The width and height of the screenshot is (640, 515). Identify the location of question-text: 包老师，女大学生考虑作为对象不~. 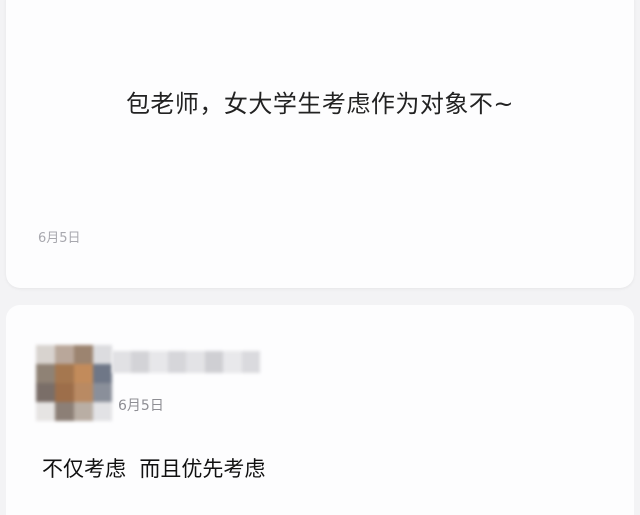
(320, 104).